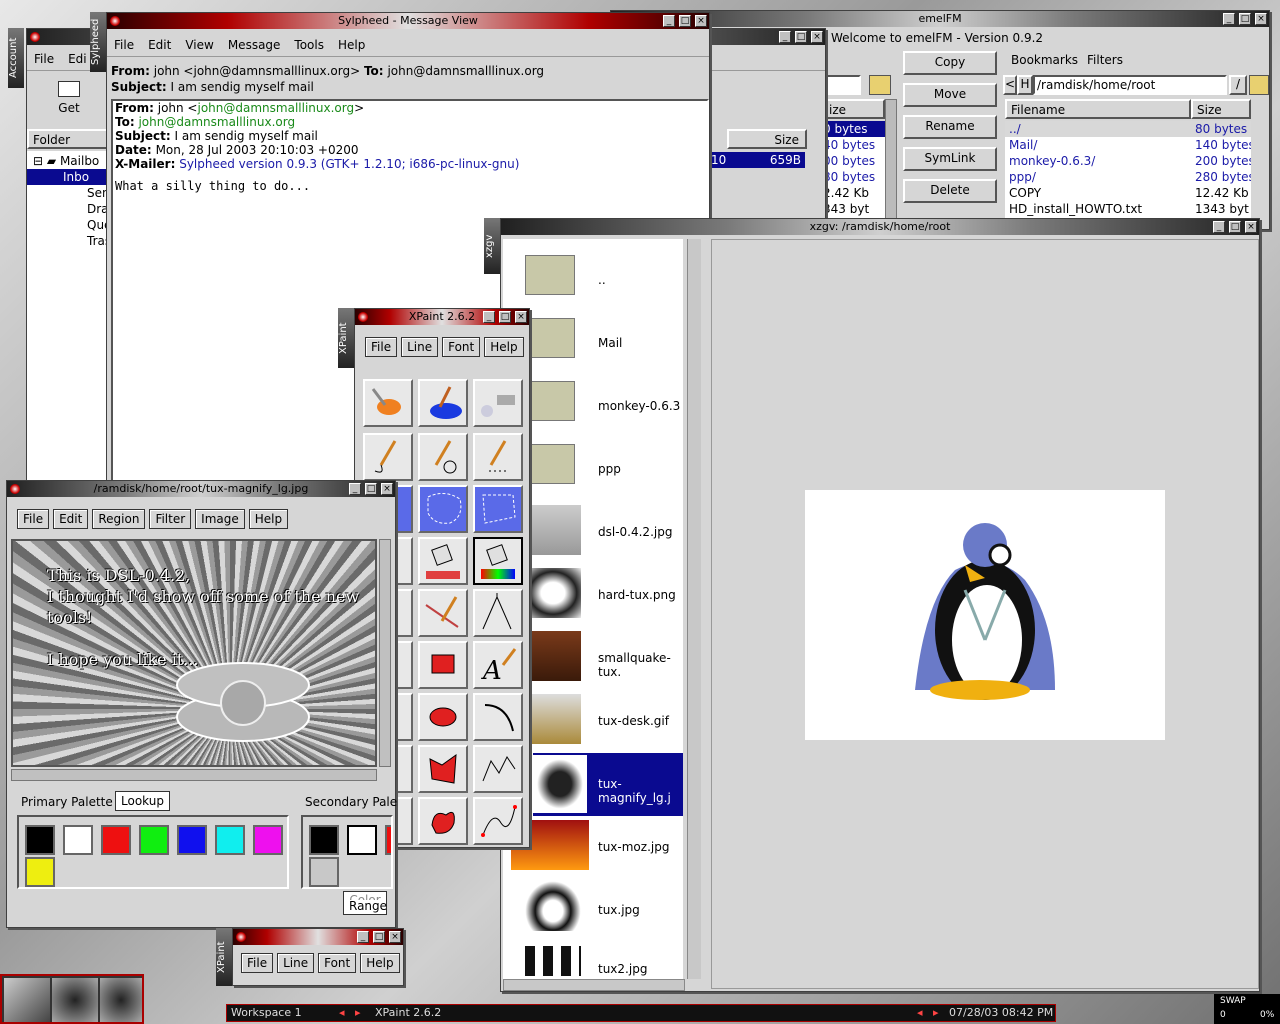 The height and width of the screenshot is (1024, 1280). Describe the element at coordinates (16, 58) in the screenshot. I see `account-tab: Account` at that location.